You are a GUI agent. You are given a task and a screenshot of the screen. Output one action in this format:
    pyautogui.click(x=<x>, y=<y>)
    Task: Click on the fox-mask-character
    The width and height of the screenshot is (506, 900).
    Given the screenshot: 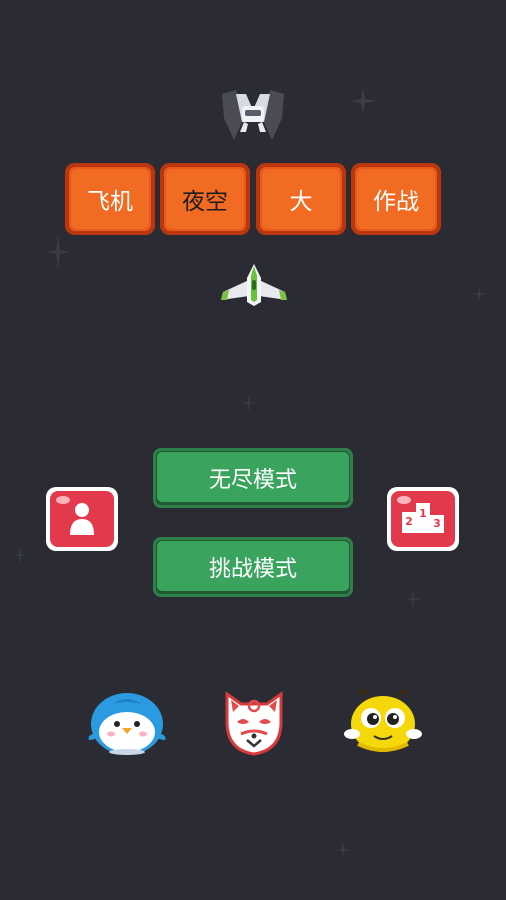 What is the action you would take?
    pyautogui.click(x=254, y=723)
    